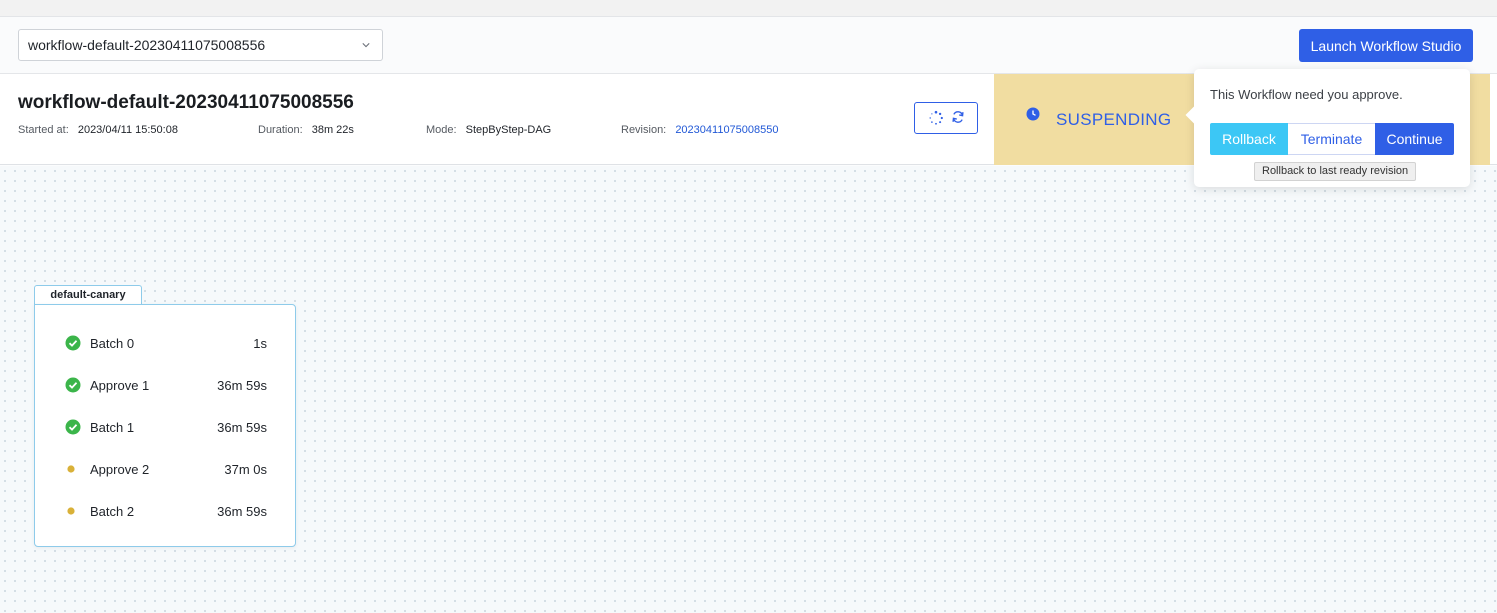  I want to click on loading-spinner-icon, so click(936, 117).